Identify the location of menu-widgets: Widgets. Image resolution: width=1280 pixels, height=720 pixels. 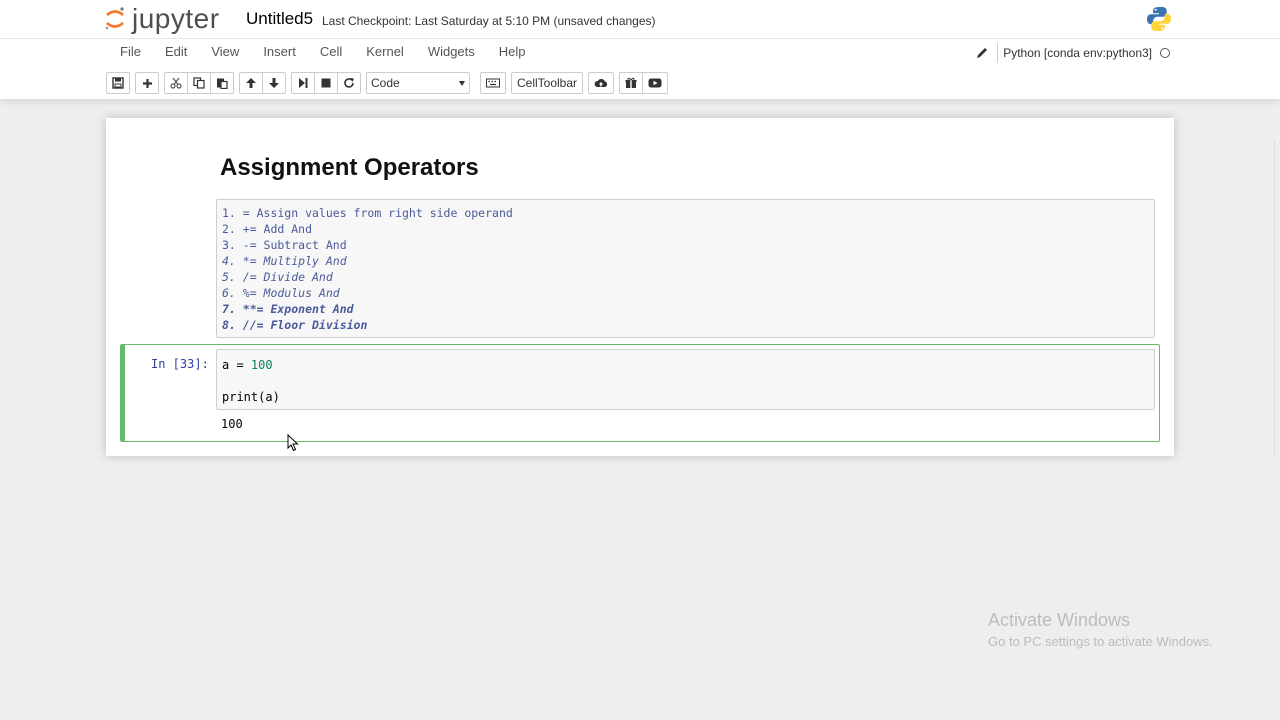
(451, 53).